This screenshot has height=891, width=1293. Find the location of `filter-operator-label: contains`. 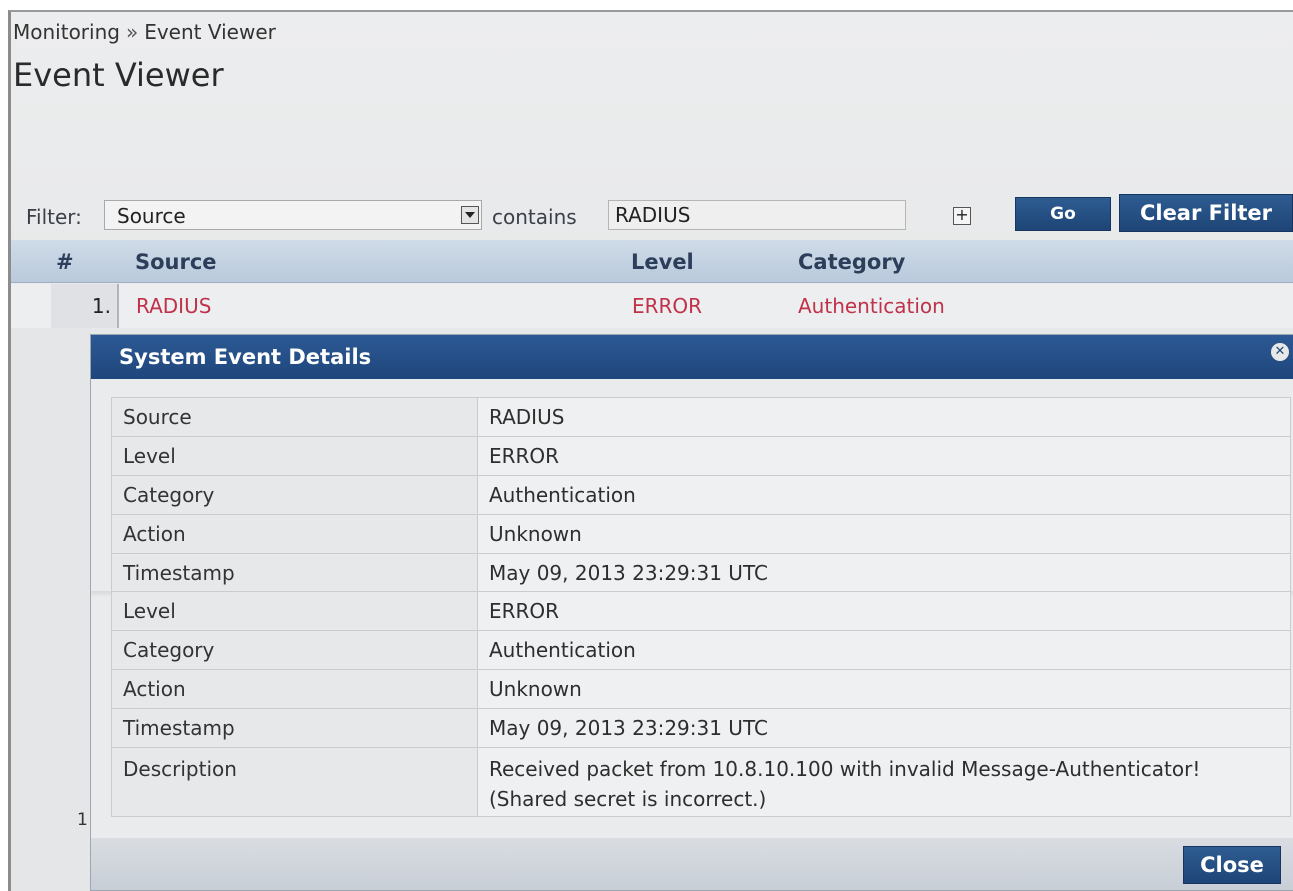

filter-operator-label: contains is located at coordinates (534, 217).